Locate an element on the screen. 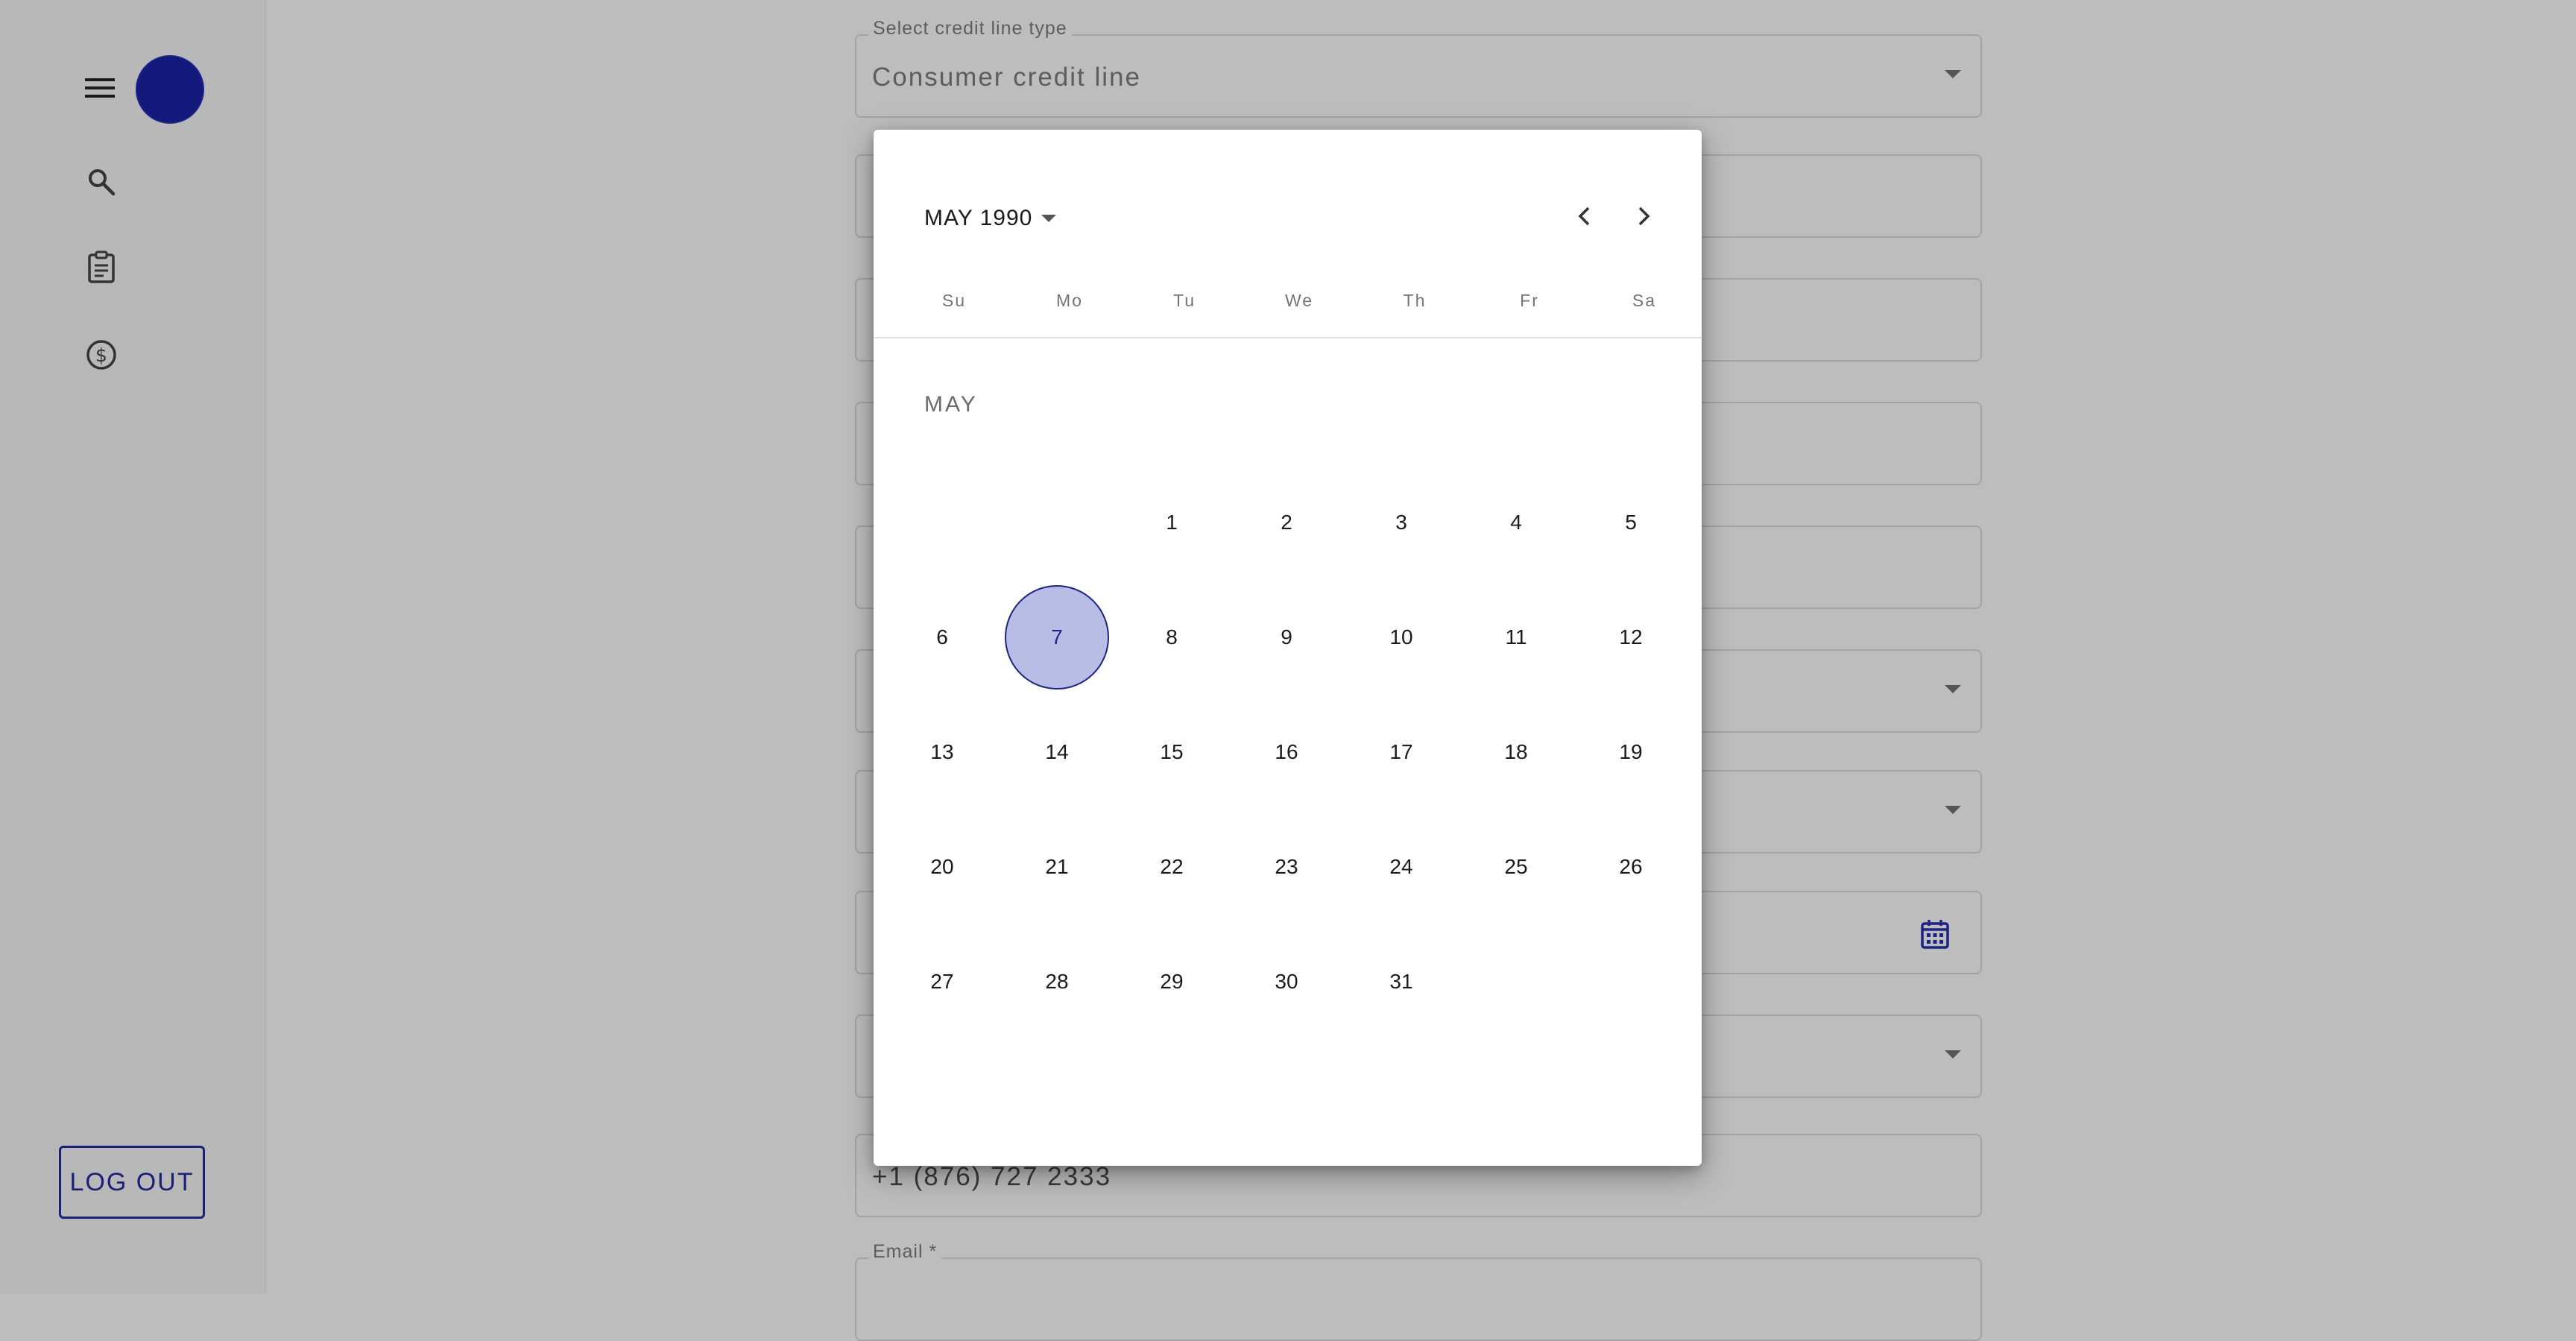  calendar-day: 6 is located at coordinates (942, 637).